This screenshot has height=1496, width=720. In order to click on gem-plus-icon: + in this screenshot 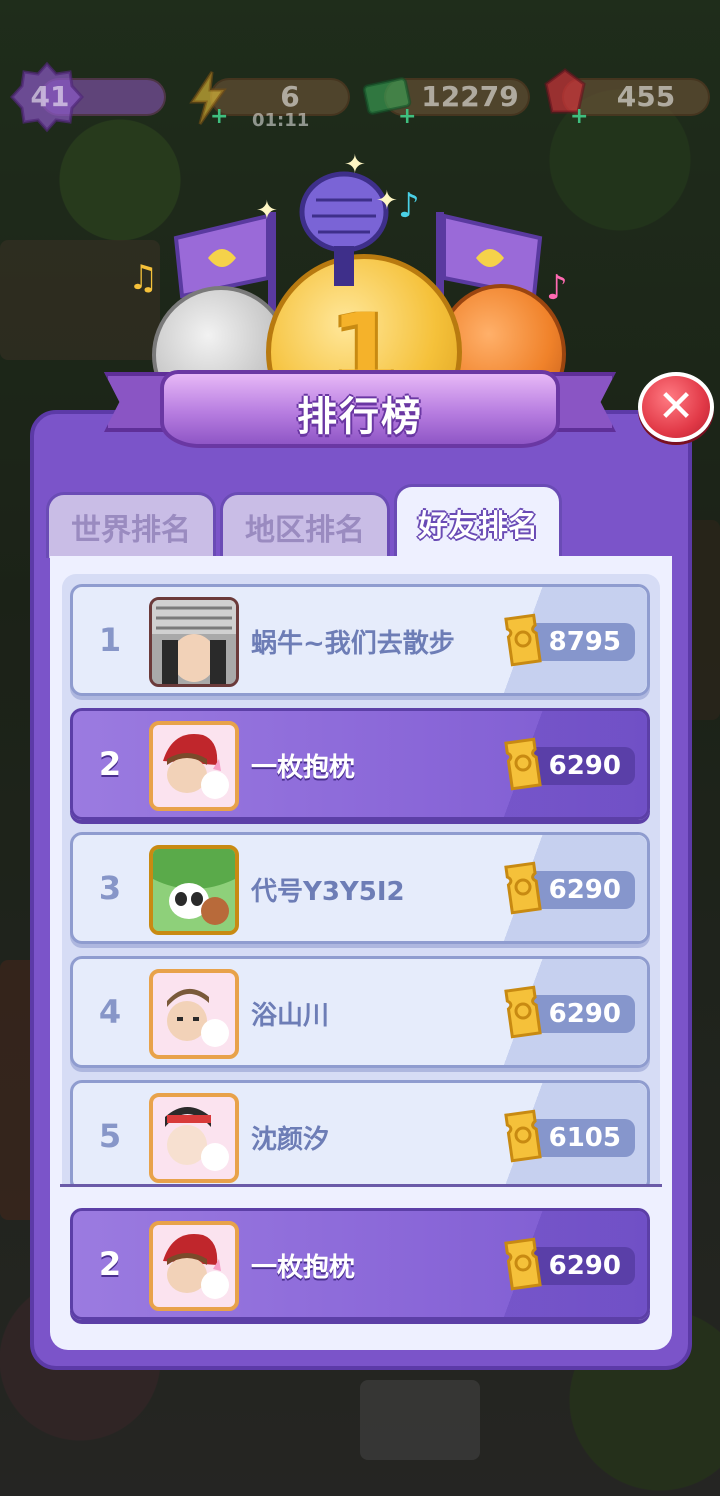, I will do `click(579, 117)`.